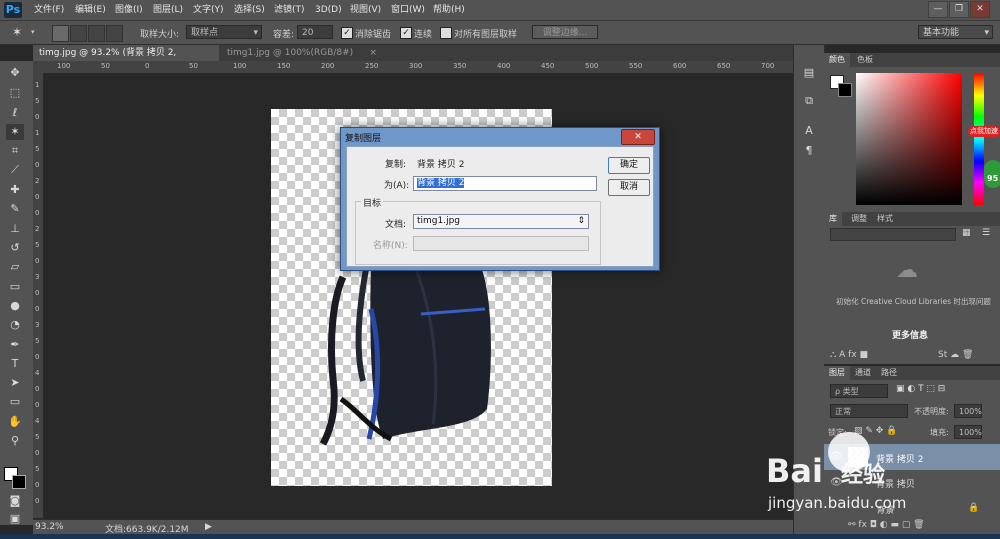  I want to click on library-add-icons: ⛬ A fx ■, so click(849, 355).